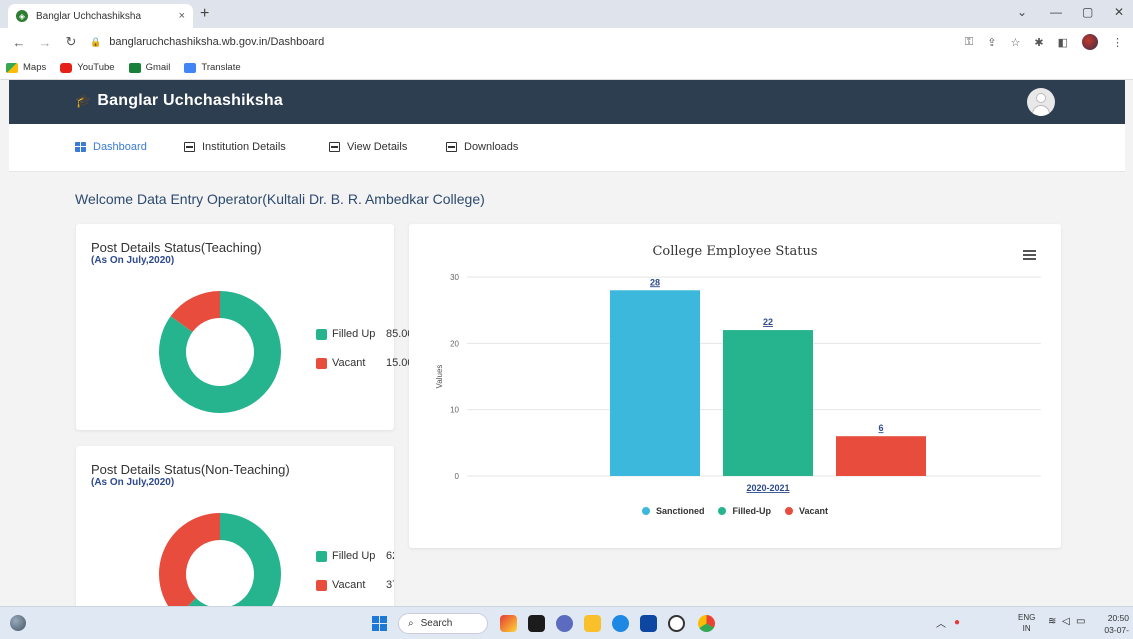  I want to click on back-icon: ←, so click(19, 42).